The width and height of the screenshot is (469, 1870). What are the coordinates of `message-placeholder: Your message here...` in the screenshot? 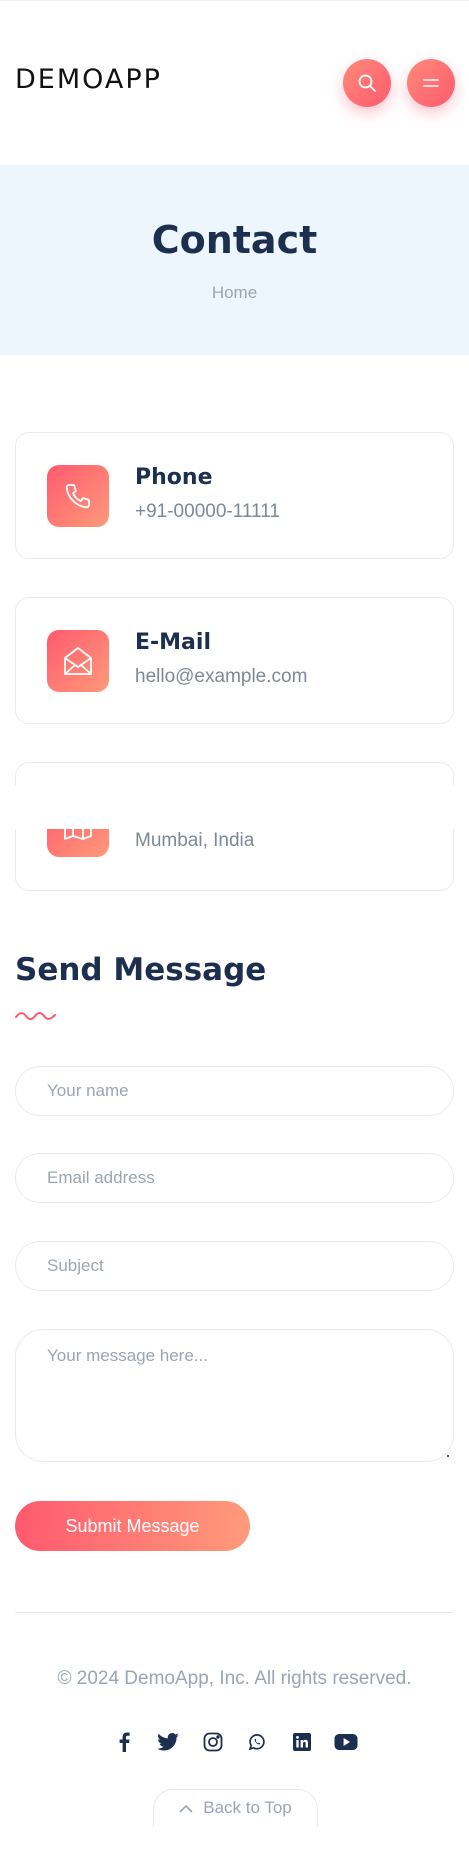 It's located at (127, 1355).